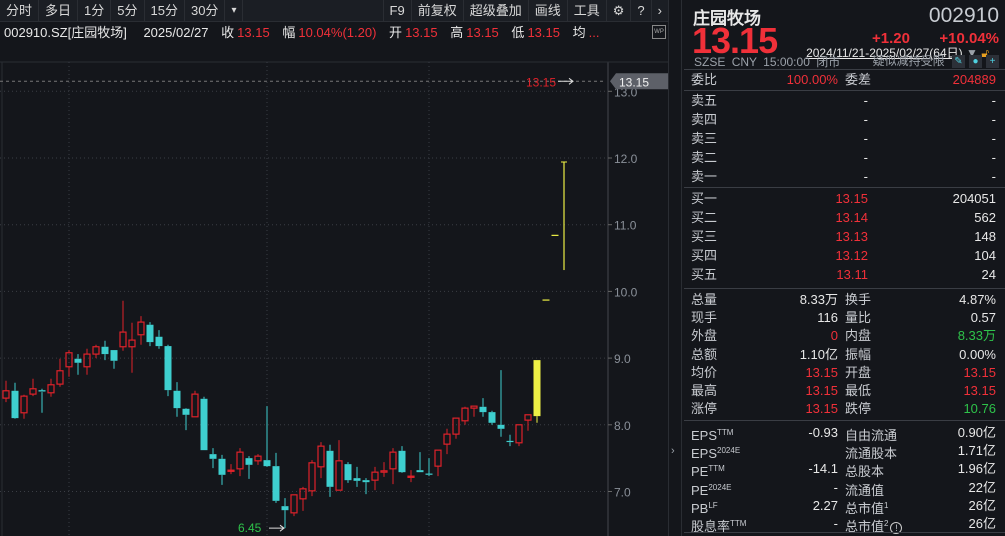 The image size is (1005, 536). I want to click on tools-button: 工具, so click(587, 11).